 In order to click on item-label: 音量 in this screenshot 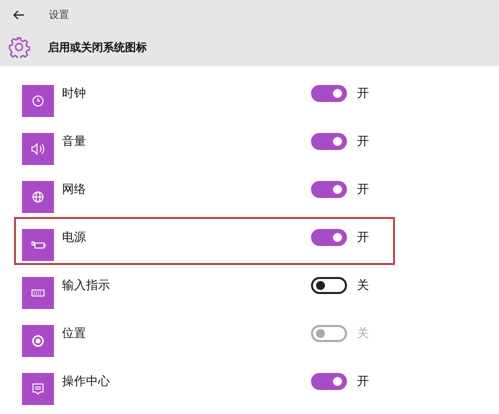, I will do `click(74, 141)`.